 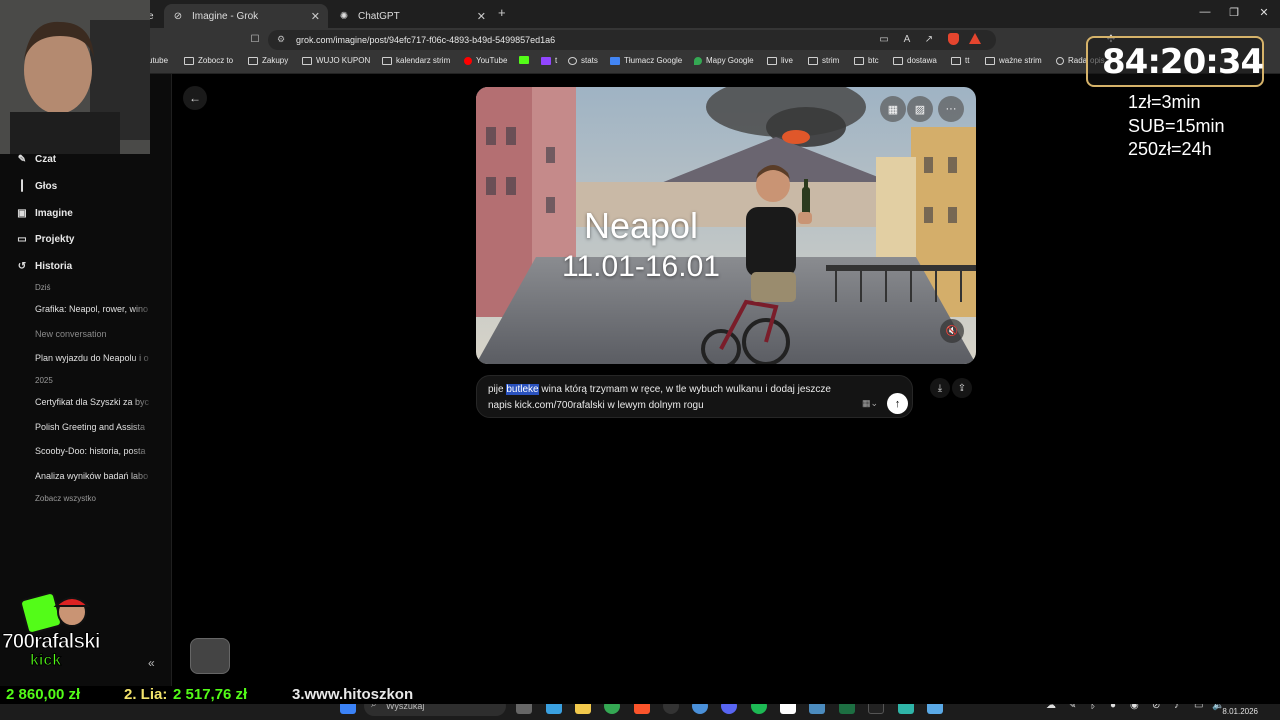 What do you see at coordinates (780, 60) in the screenshot?
I see `bookmark-folder: live` at bounding box center [780, 60].